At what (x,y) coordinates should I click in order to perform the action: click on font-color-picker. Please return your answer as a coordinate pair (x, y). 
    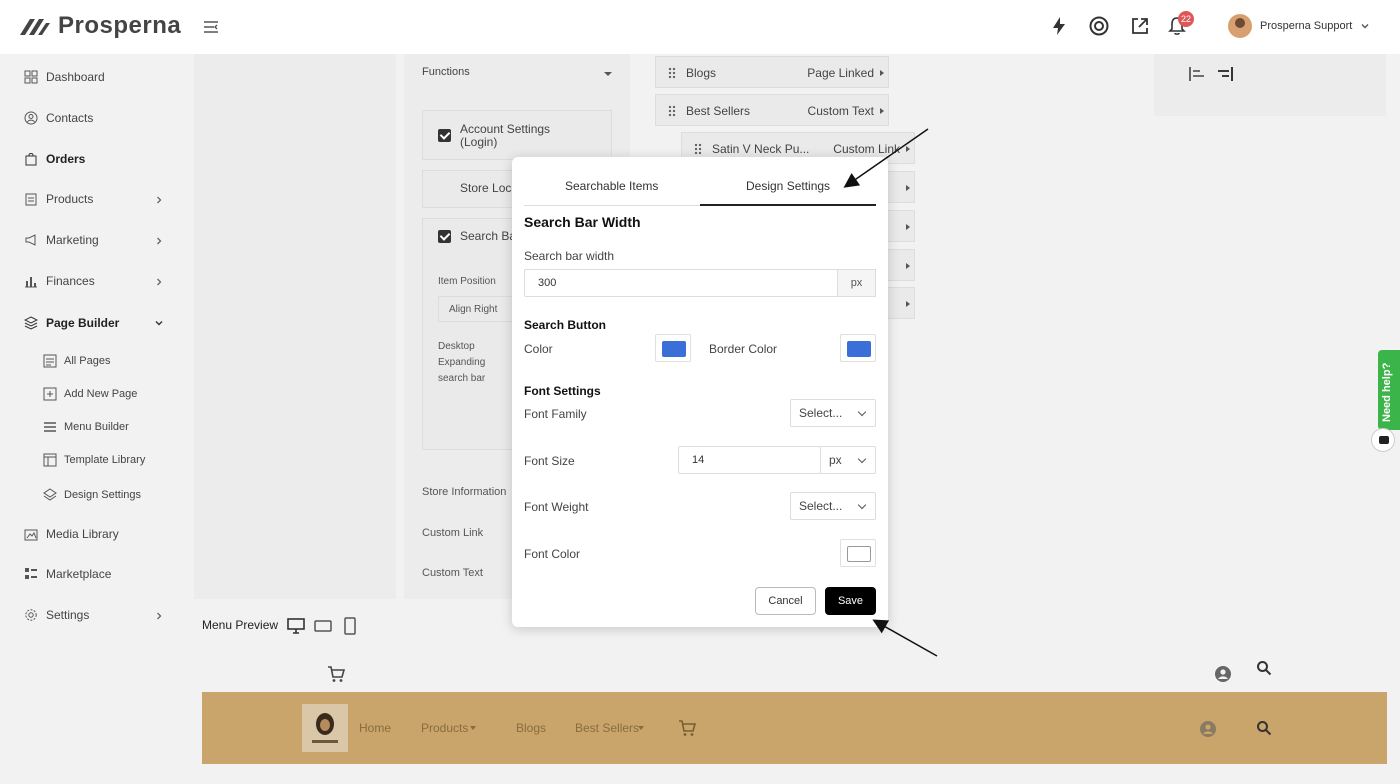
    Looking at the image, I should click on (858, 553).